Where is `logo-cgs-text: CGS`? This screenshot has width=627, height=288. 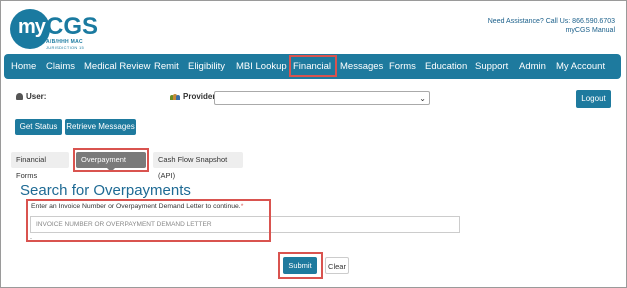
logo-cgs-text: CGS is located at coordinates (72, 26).